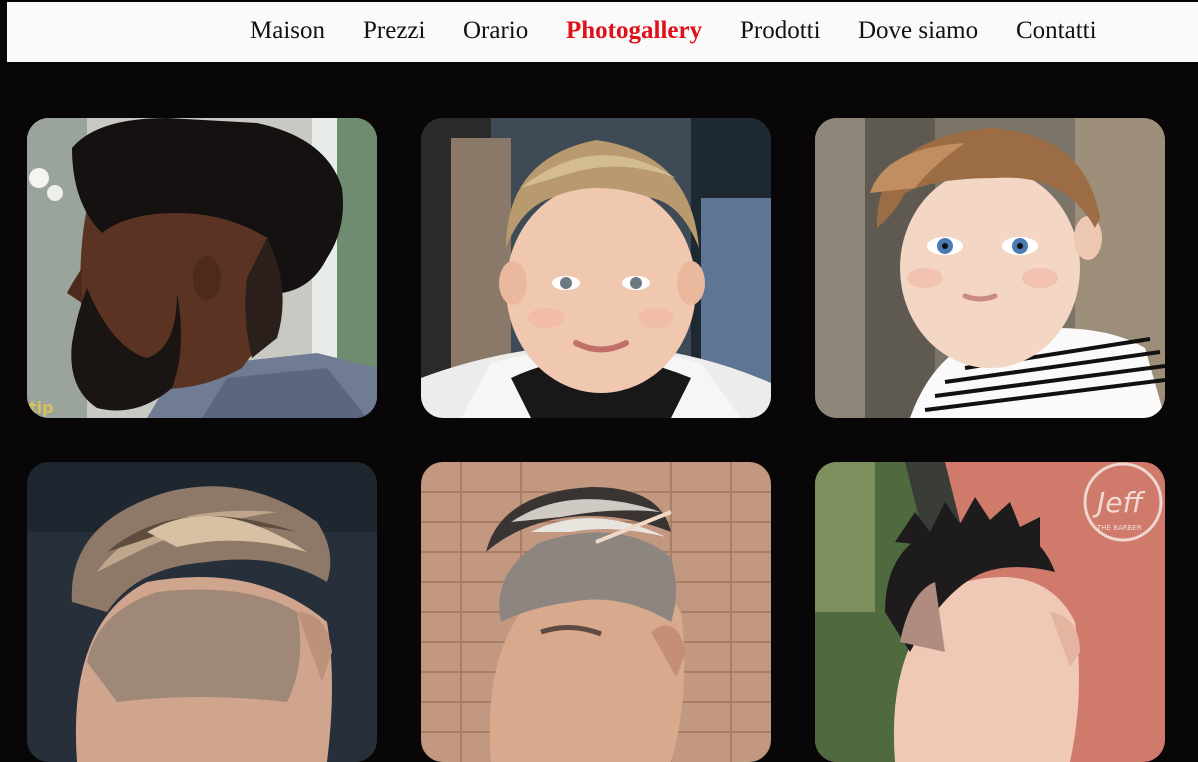 Image resolution: width=1198 pixels, height=762 pixels. Describe the element at coordinates (287, 31) in the screenshot. I see `nav-item-maison: Maison` at that location.